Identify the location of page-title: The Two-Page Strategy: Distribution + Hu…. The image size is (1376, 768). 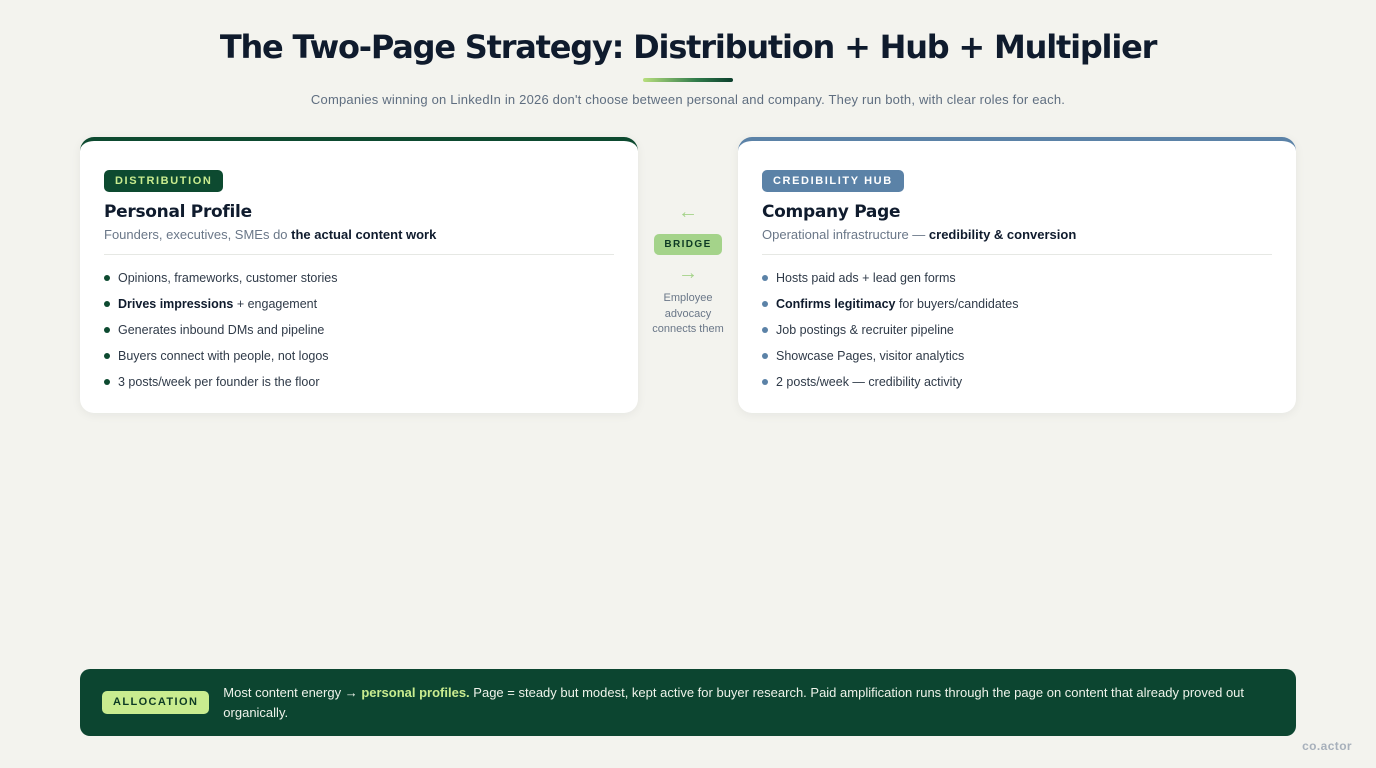
(688, 47).